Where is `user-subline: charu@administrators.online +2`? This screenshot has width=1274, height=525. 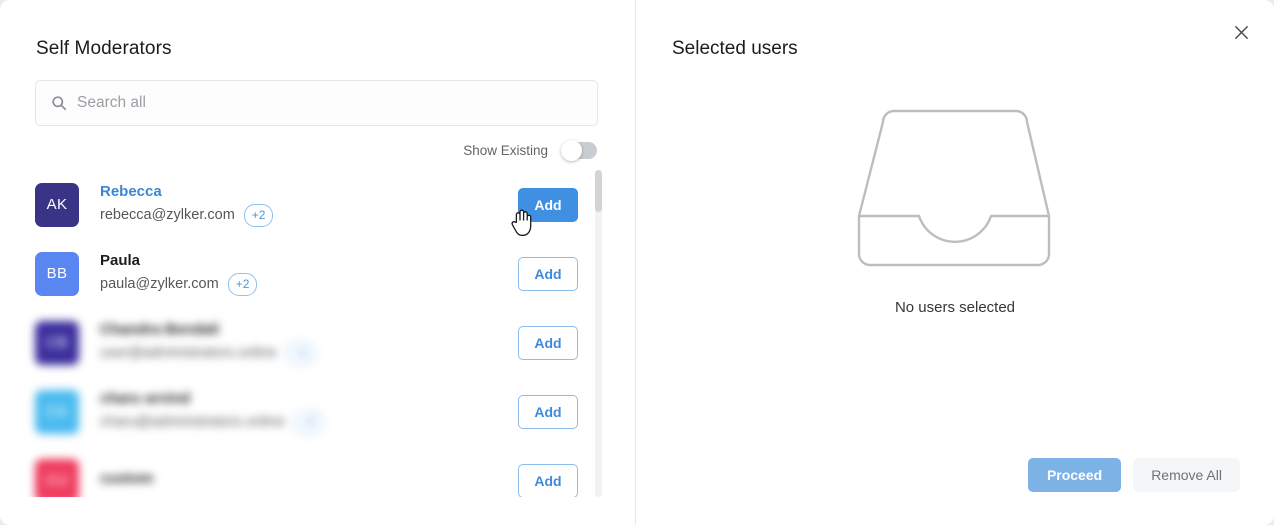
user-subline: charu@administrators.online +2 is located at coordinates (309, 422).